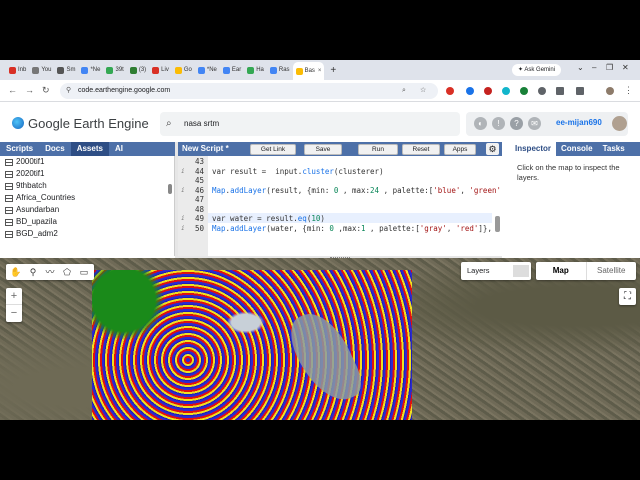 The height and width of the screenshot is (480, 640). Describe the element at coordinates (534, 123) in the screenshot. I see `feedback-icon: ✉` at that location.